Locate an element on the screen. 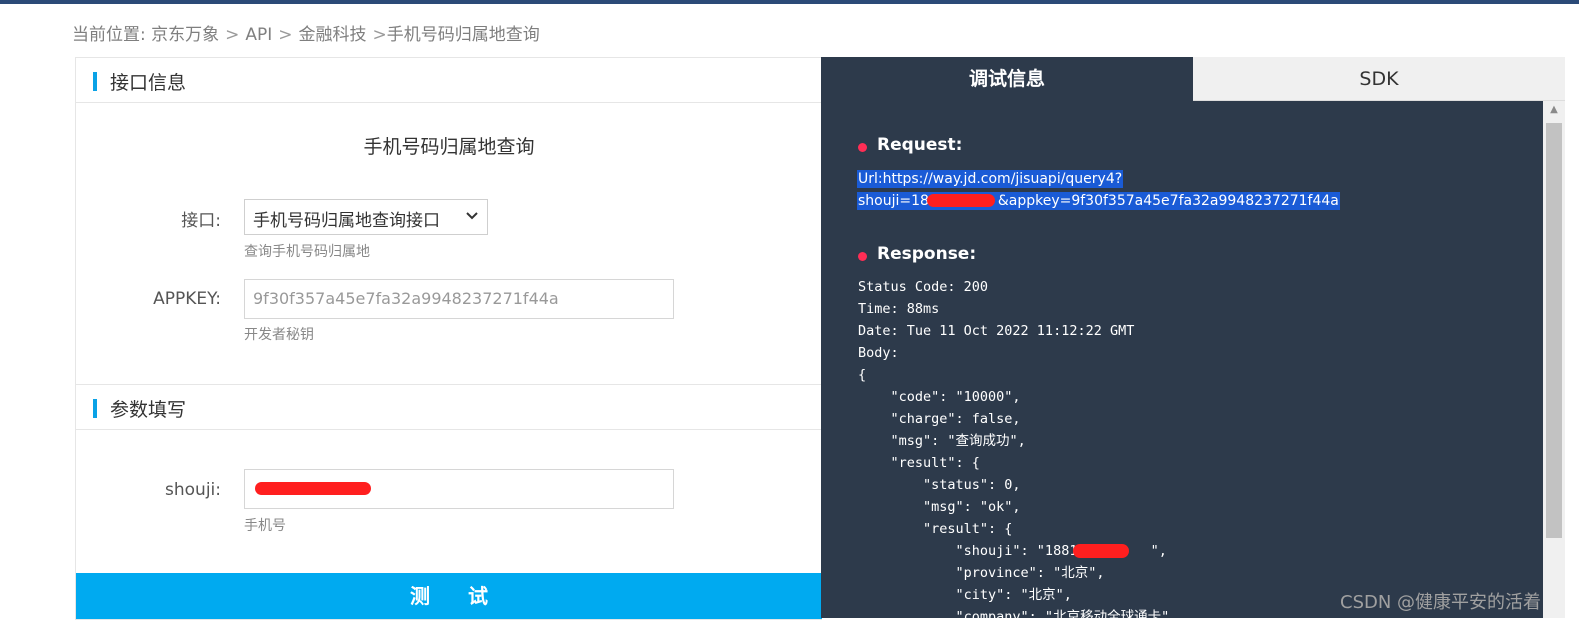  debug-tabs: 调试信息 SDK is located at coordinates (1193, 79).